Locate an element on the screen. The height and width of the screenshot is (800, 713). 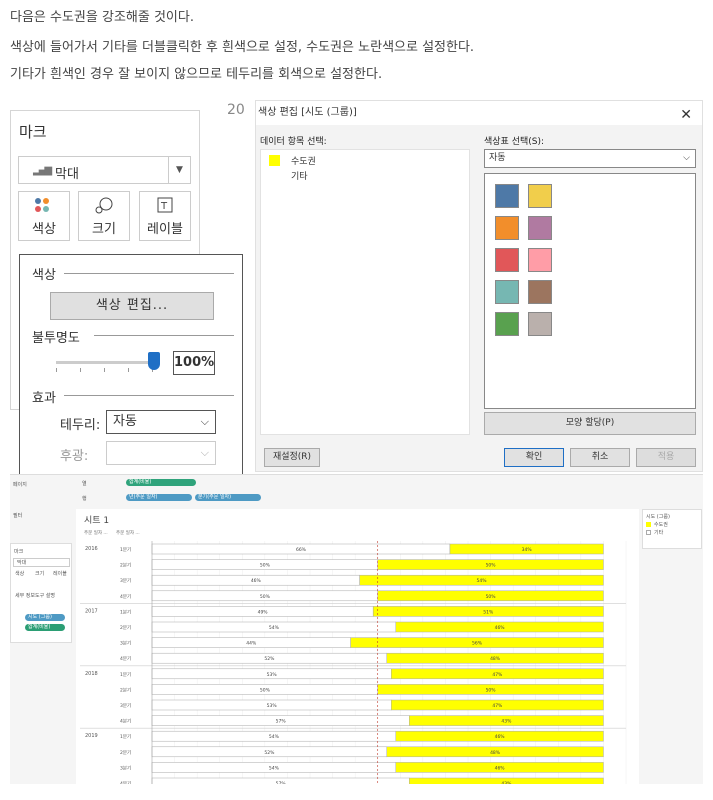
data-label-other: 57% is located at coordinates (281, 722).